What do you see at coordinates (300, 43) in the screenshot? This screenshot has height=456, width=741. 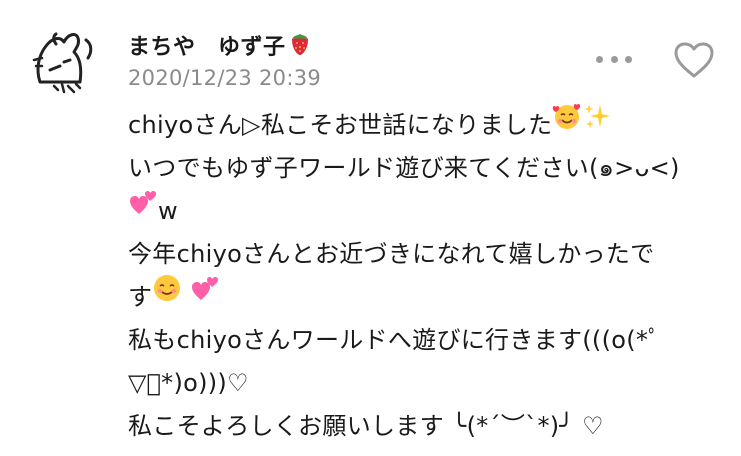 I see `strawberry-icon` at bounding box center [300, 43].